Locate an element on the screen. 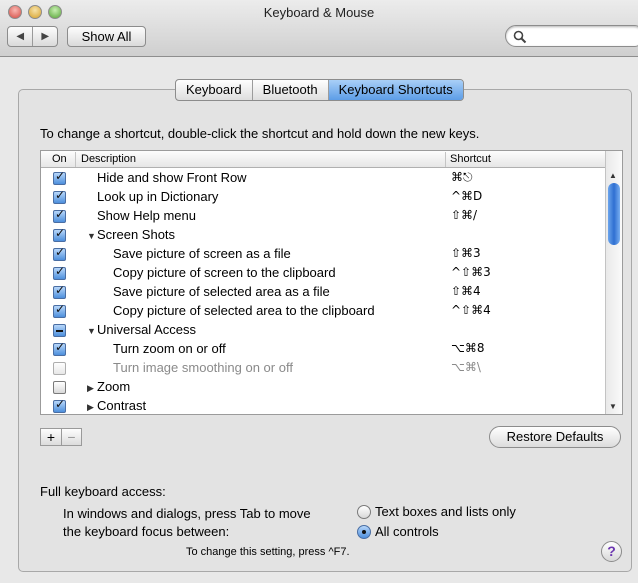 Image resolution: width=638 pixels, height=583 pixels. scroll-up-arrow-icon: ▲ is located at coordinates (613, 175).